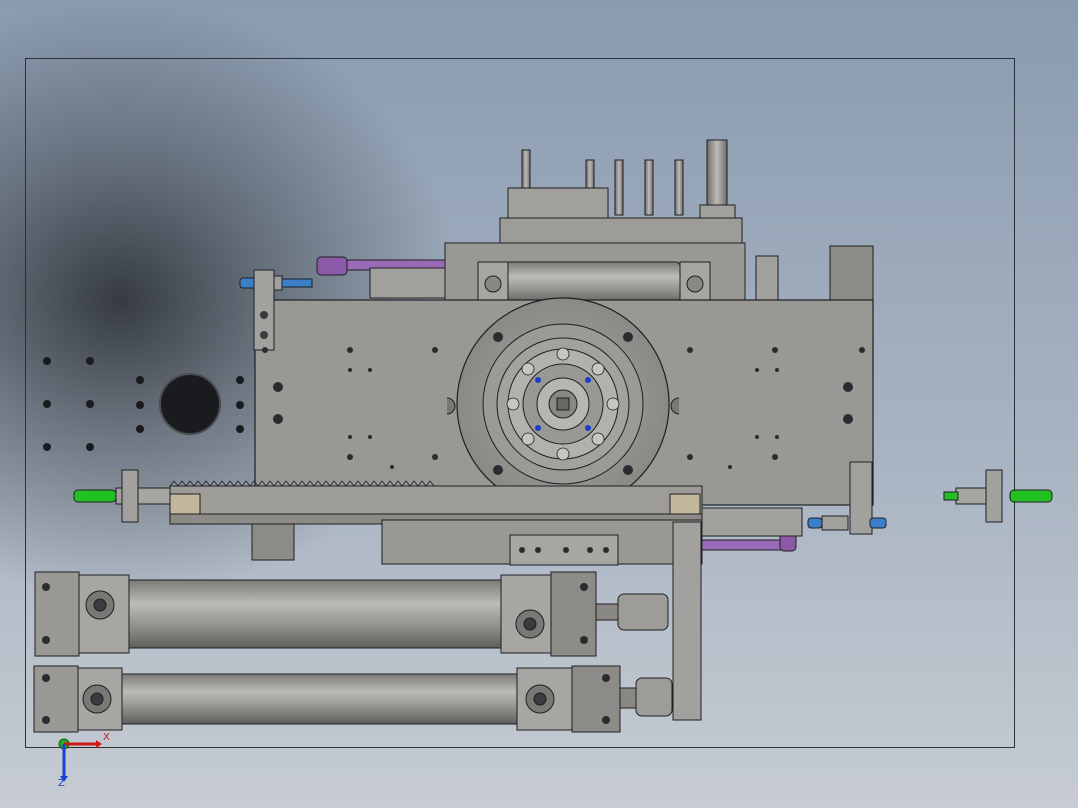  I want to click on vertical-support-arm, so click(687, 621).